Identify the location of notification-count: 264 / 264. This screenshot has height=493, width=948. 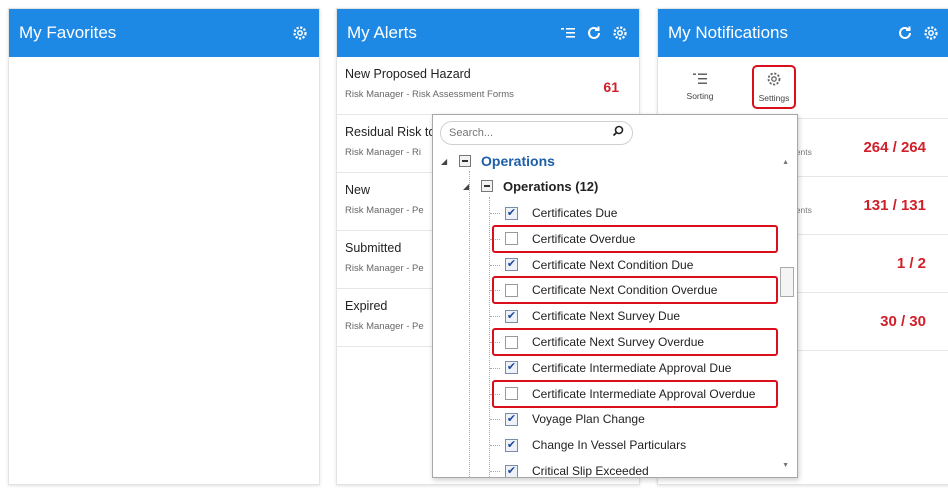
(894, 147).